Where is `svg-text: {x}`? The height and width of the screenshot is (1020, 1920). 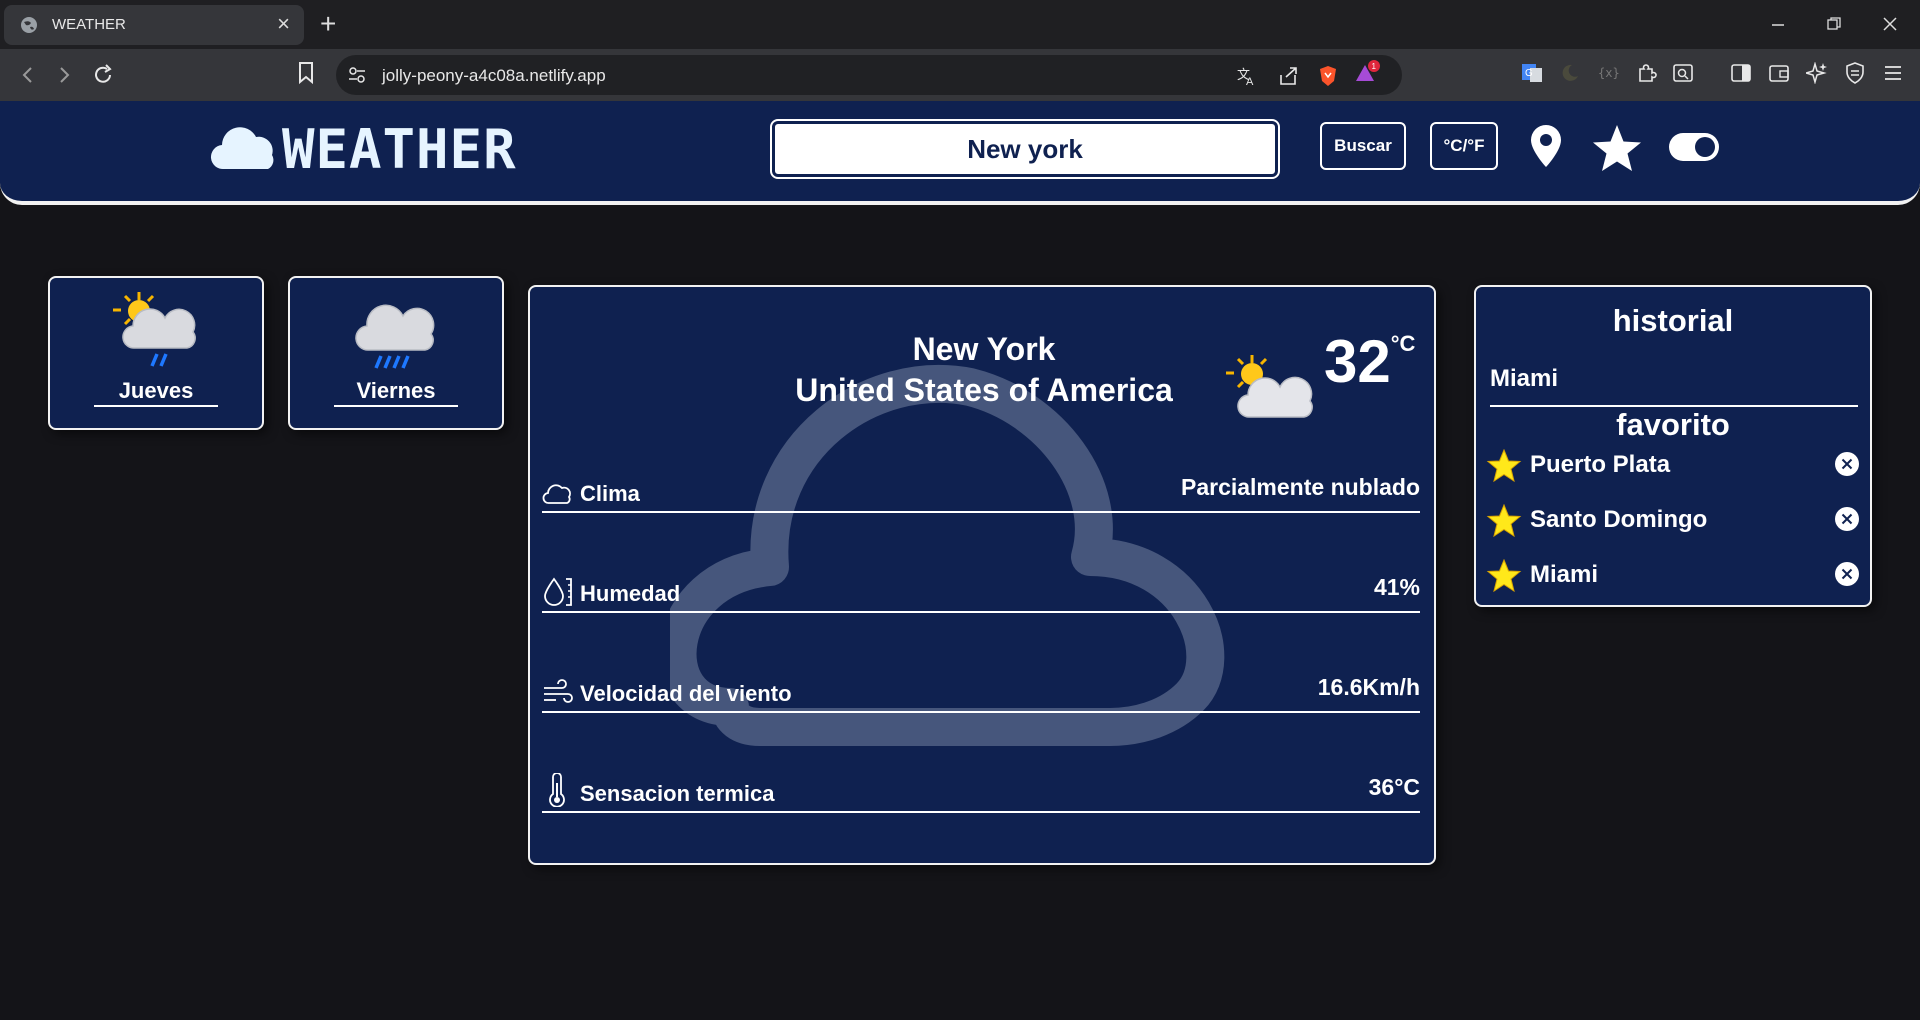
svg-text: {x} is located at coordinates (1609, 73).